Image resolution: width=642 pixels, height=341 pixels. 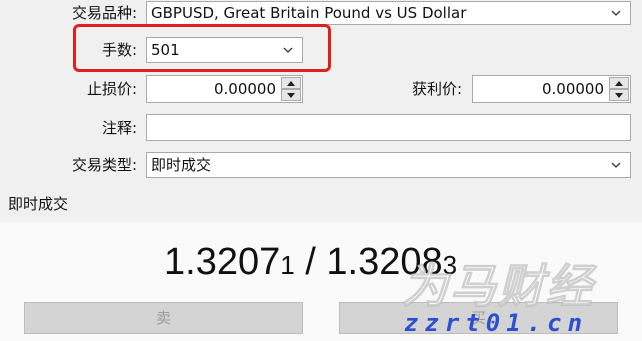 What do you see at coordinates (163, 318) in the screenshot?
I see `sell-button: 卖` at bounding box center [163, 318].